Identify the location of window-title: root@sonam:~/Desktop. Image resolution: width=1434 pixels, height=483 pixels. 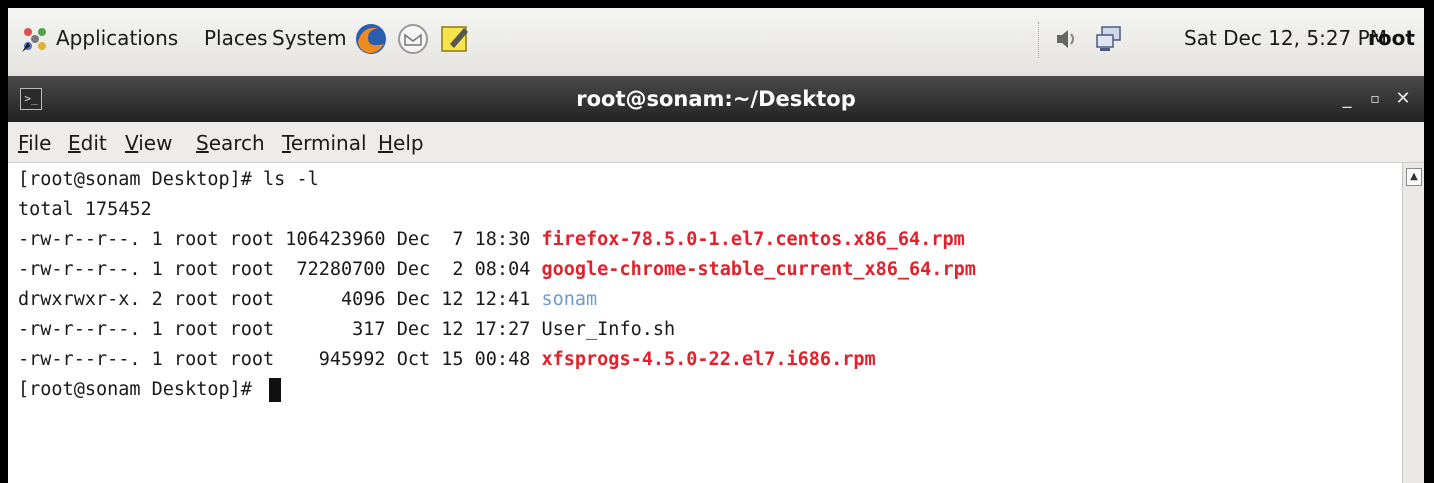
(716, 99).